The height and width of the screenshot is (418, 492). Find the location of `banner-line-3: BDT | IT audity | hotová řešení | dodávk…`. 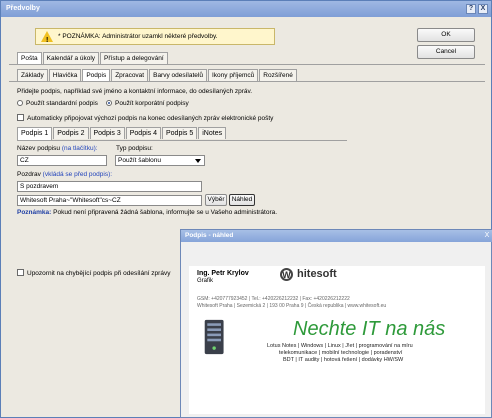

banner-line-3: BDT | IT audity | hotová řešení | dodávk… is located at coordinates (343, 360).